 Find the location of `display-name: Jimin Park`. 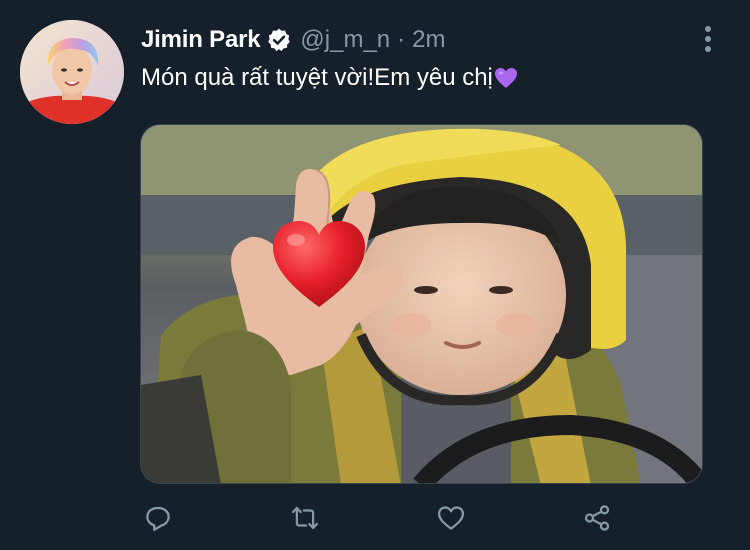

display-name: Jimin Park is located at coordinates (201, 40).